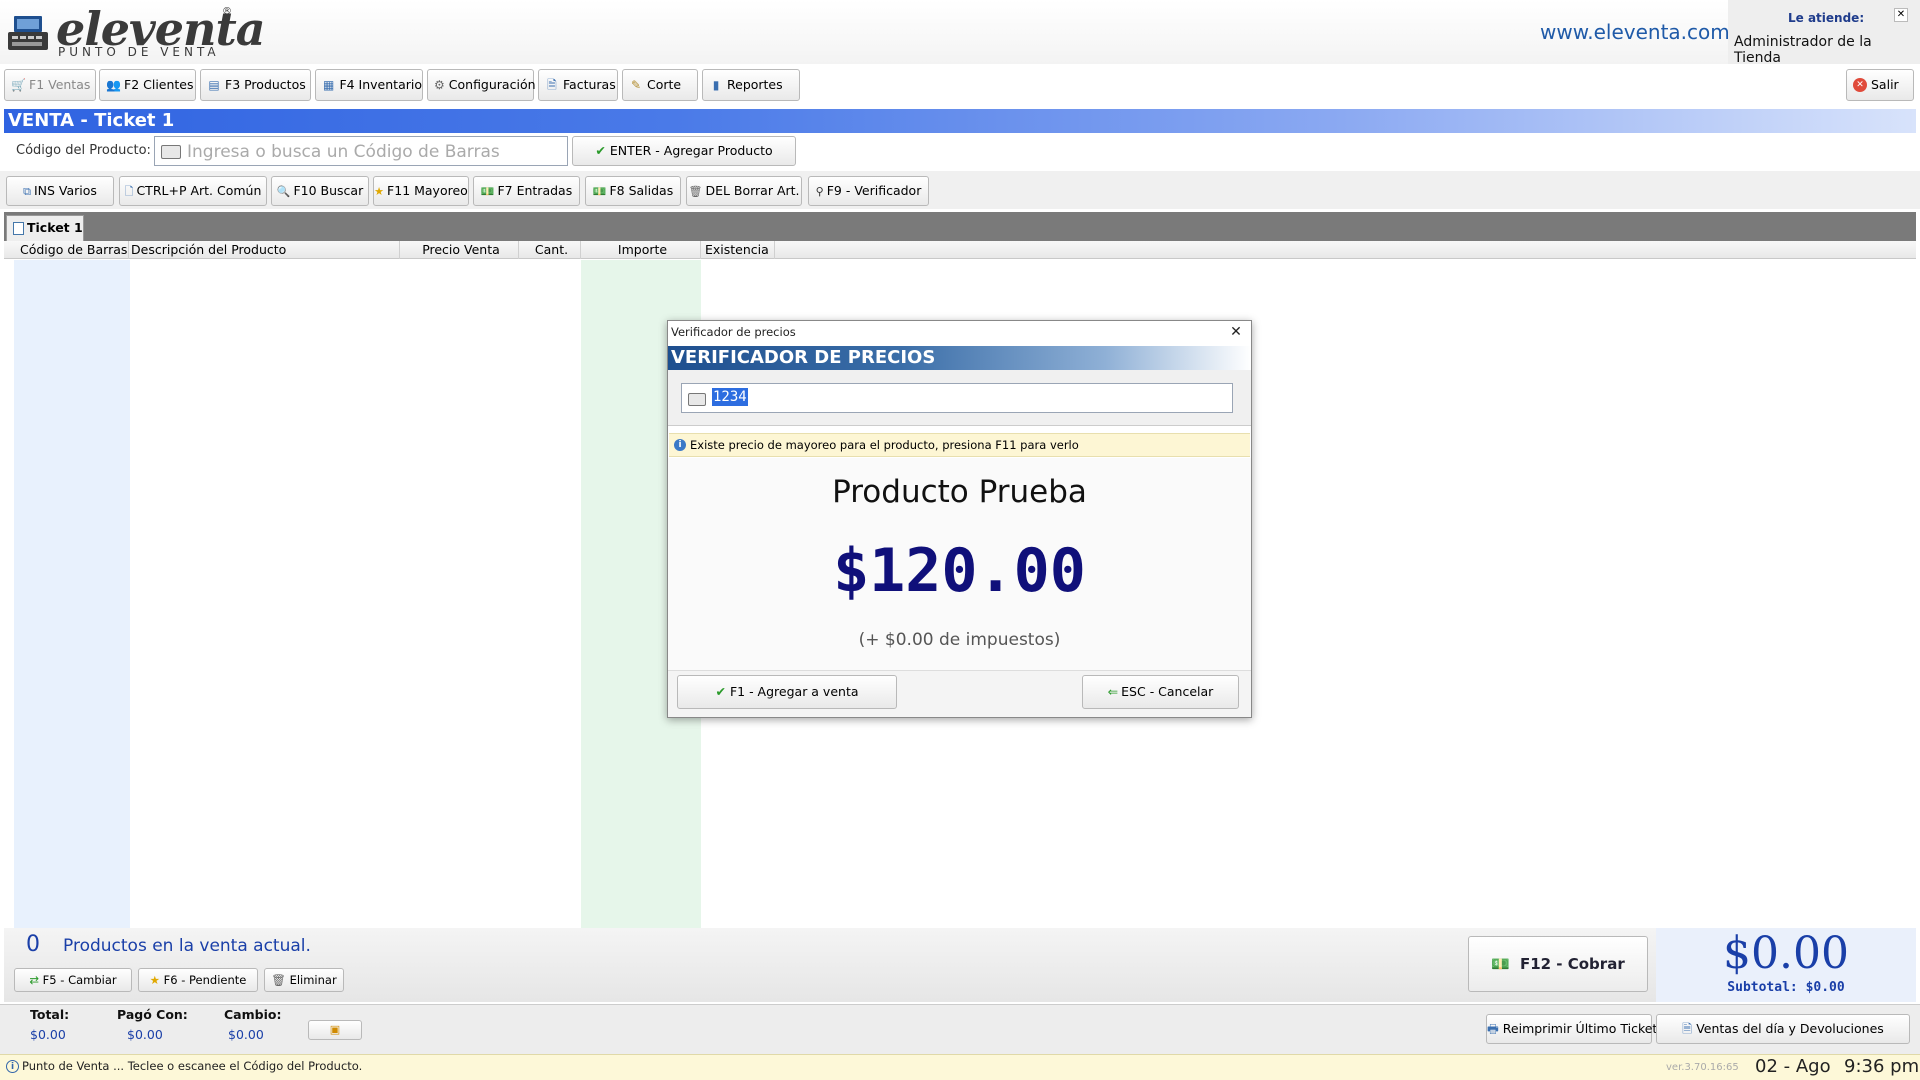 The height and width of the screenshot is (1080, 1920). I want to click on toolbar-configuracion-button: ⚙ Configuración, so click(481, 85).